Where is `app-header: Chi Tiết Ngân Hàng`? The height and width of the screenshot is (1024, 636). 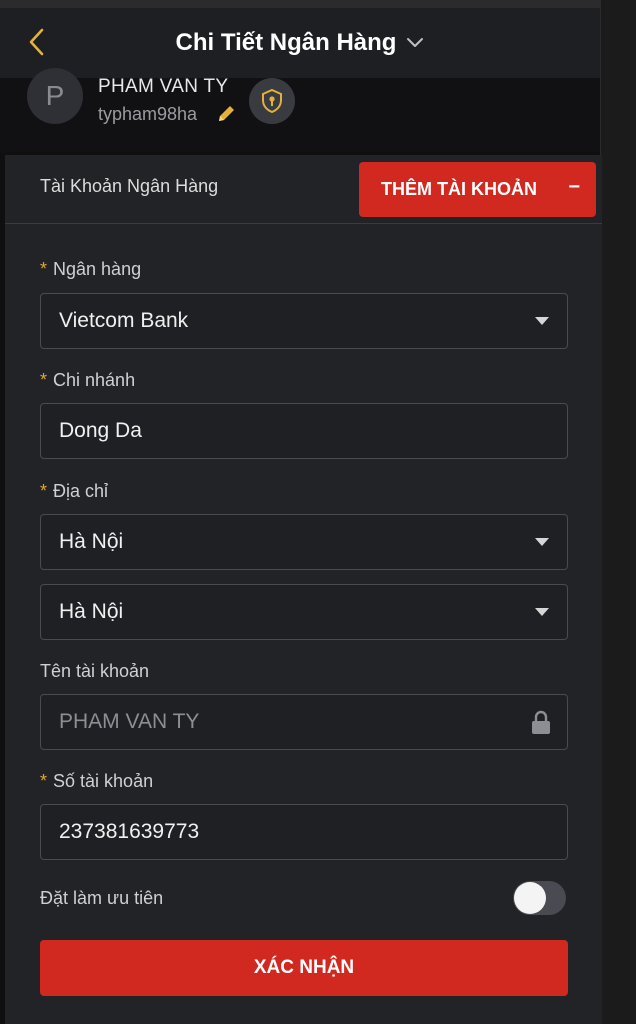 app-header: Chi Tiết Ngân Hàng is located at coordinates (300, 43).